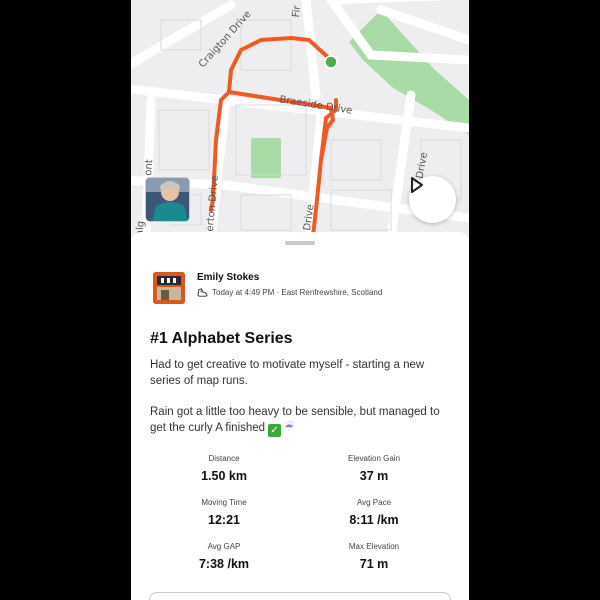 The height and width of the screenshot is (600, 600). I want to click on stat-value: 7:38 /km, so click(224, 564).